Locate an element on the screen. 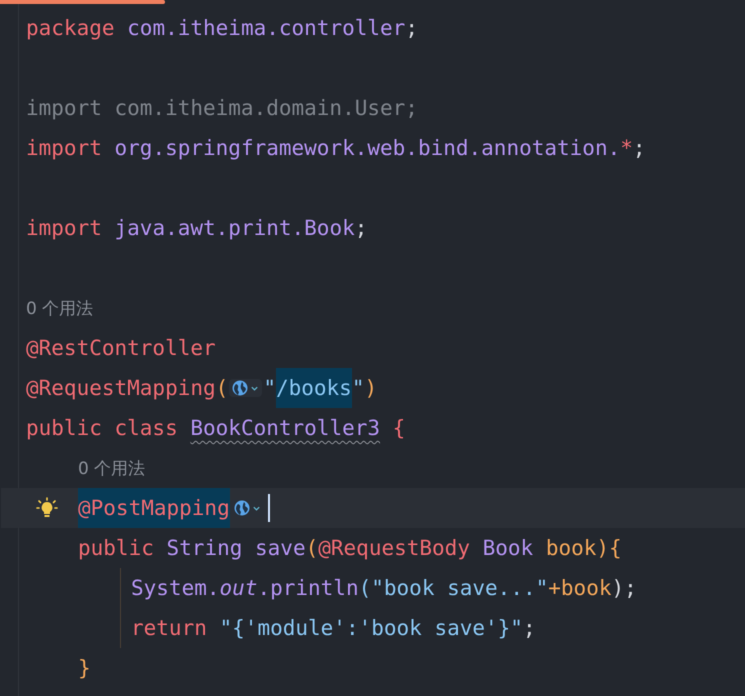 The image size is (745, 696). lightbulb-icon is located at coordinates (47, 508).